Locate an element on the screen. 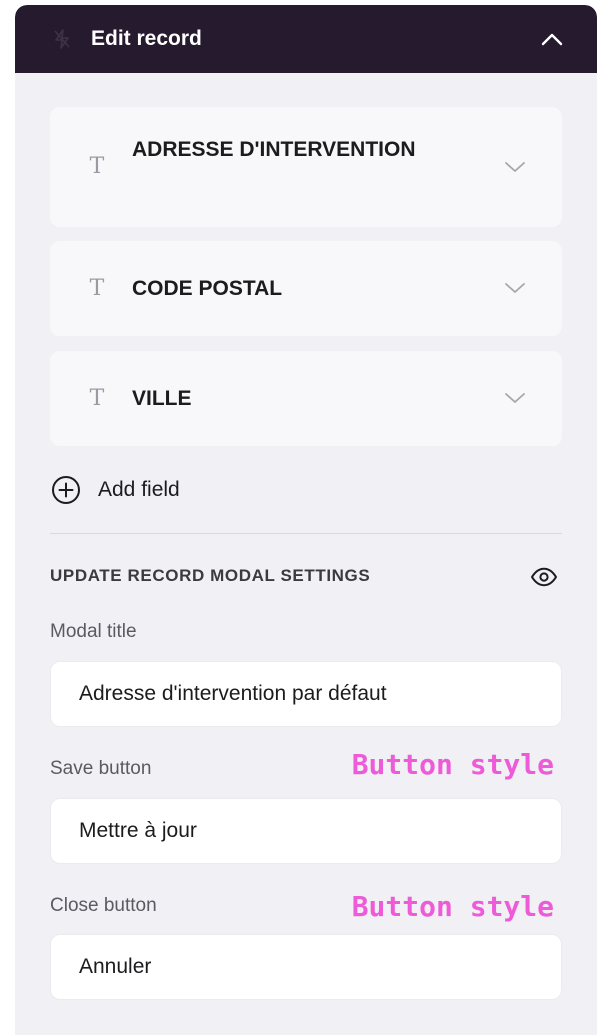  field-label: CODE POSTAL is located at coordinates (207, 288).